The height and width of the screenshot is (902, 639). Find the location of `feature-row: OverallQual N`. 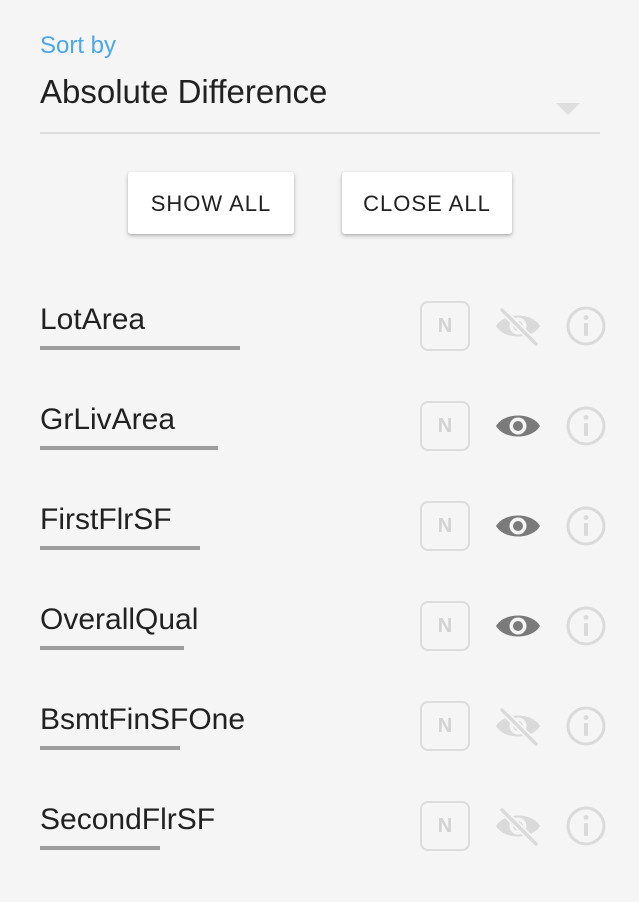

feature-row: OverallQual N is located at coordinates (319, 651).